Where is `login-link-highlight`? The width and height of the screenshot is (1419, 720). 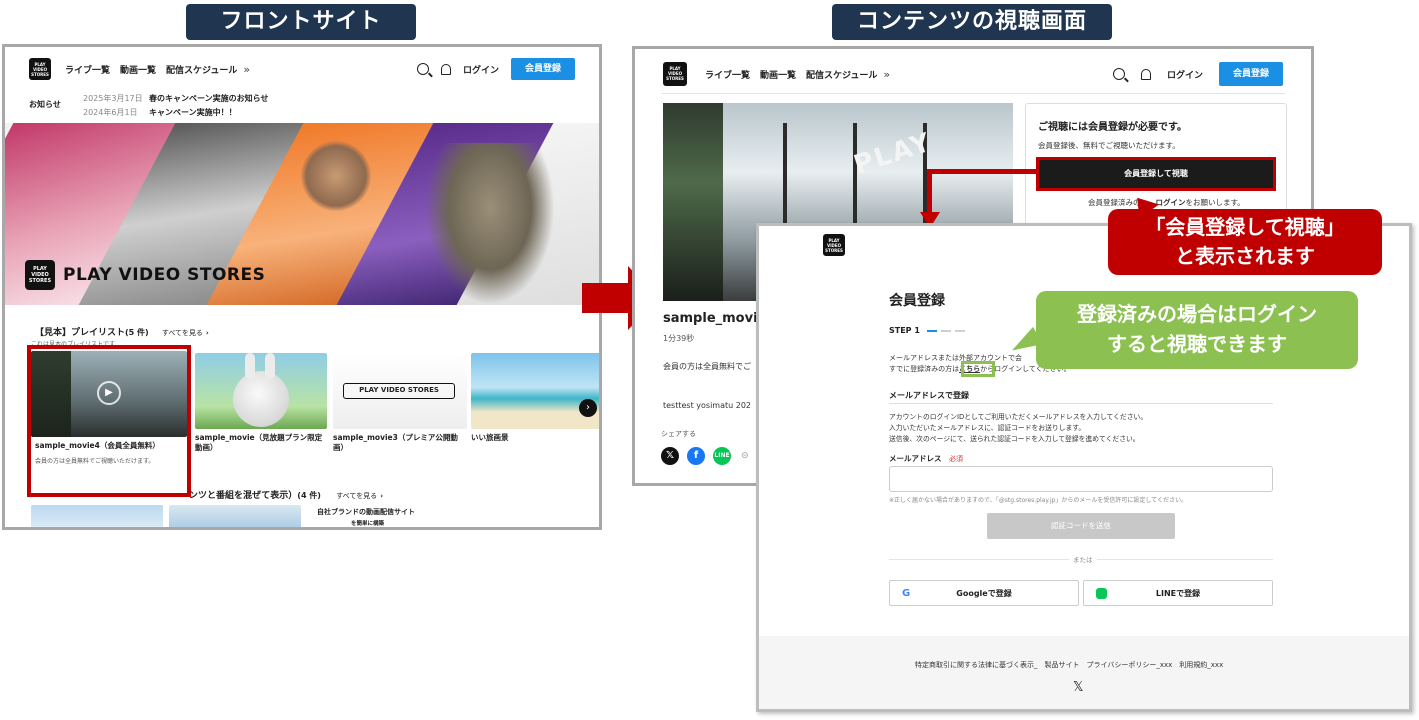
login-link-highlight is located at coordinates (978, 369).